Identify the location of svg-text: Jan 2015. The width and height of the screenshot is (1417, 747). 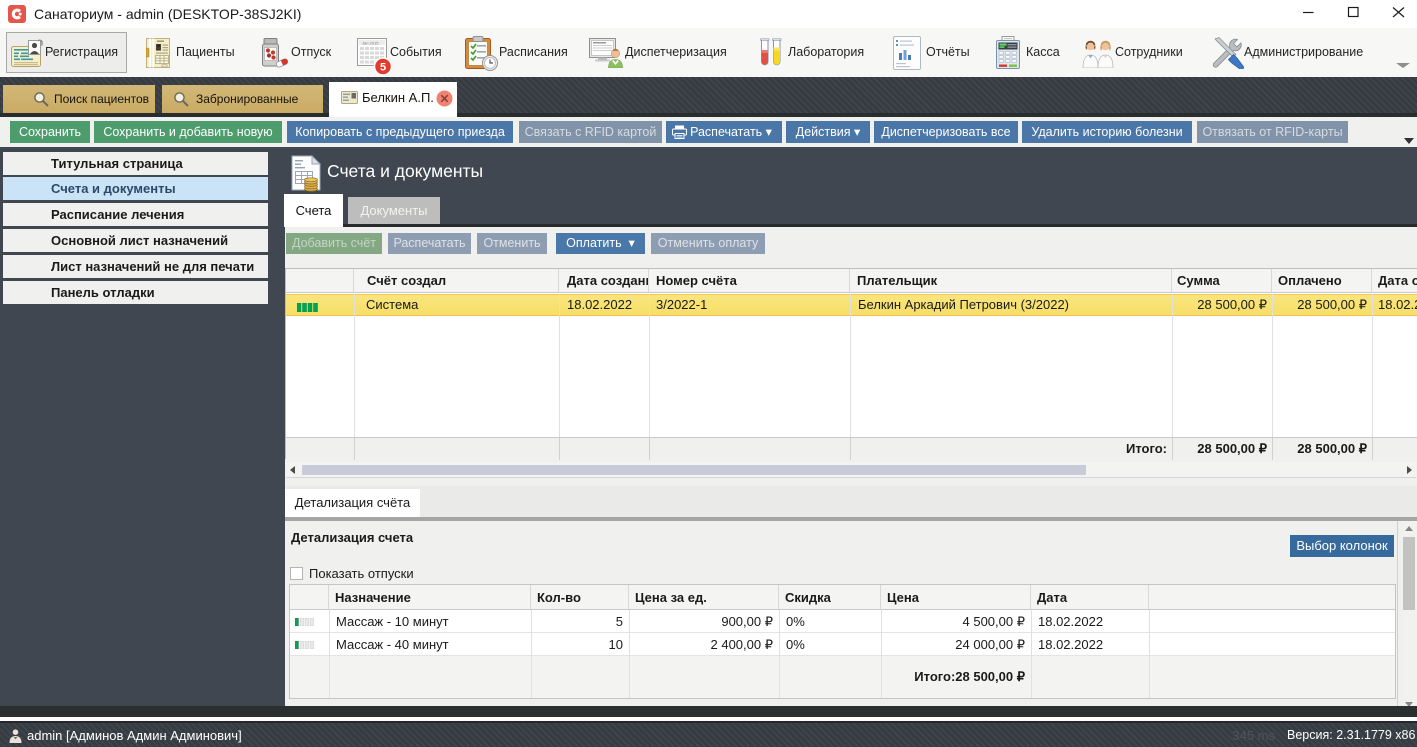
(370, 43).